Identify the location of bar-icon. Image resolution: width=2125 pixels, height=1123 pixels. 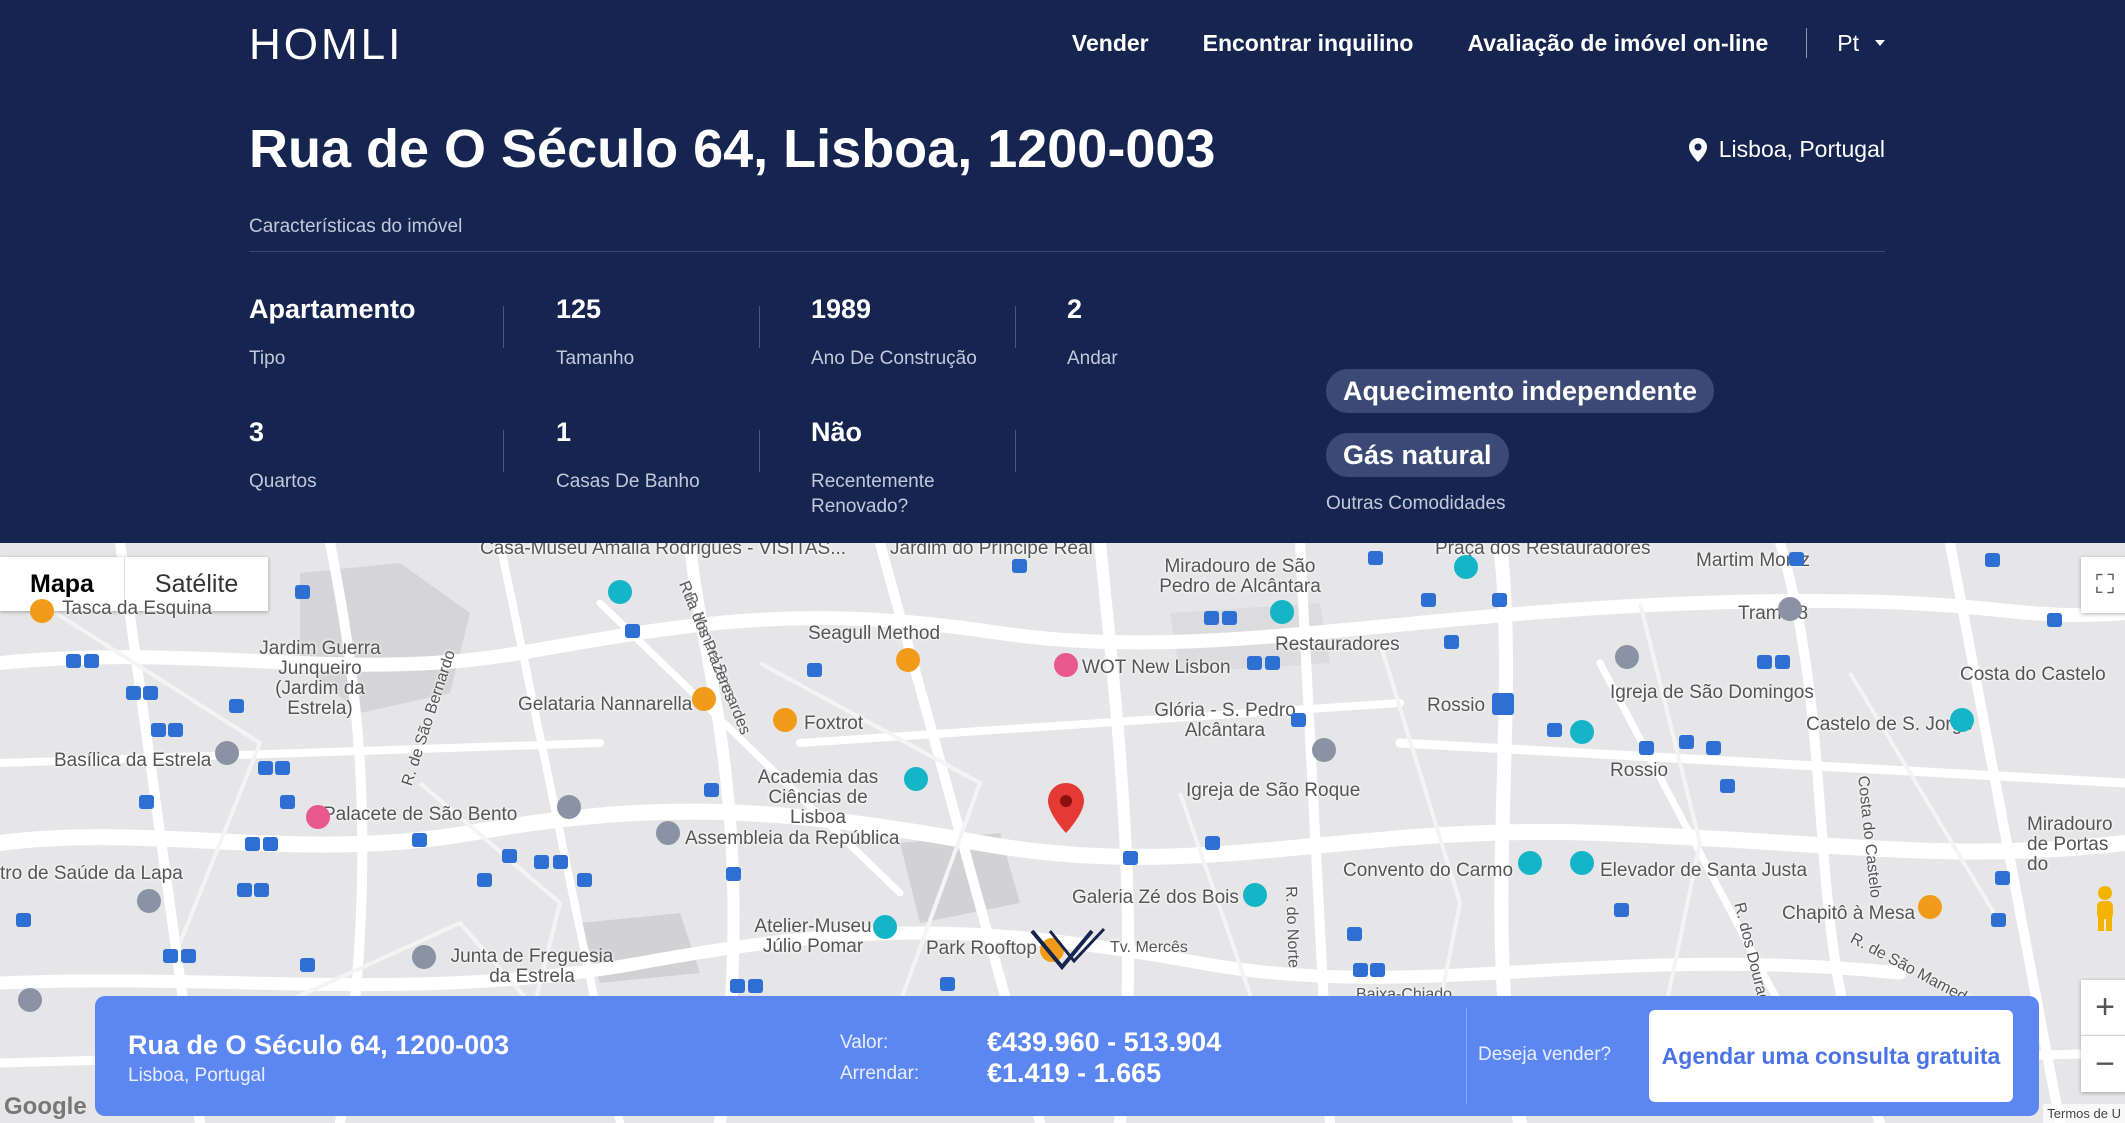
(785, 720).